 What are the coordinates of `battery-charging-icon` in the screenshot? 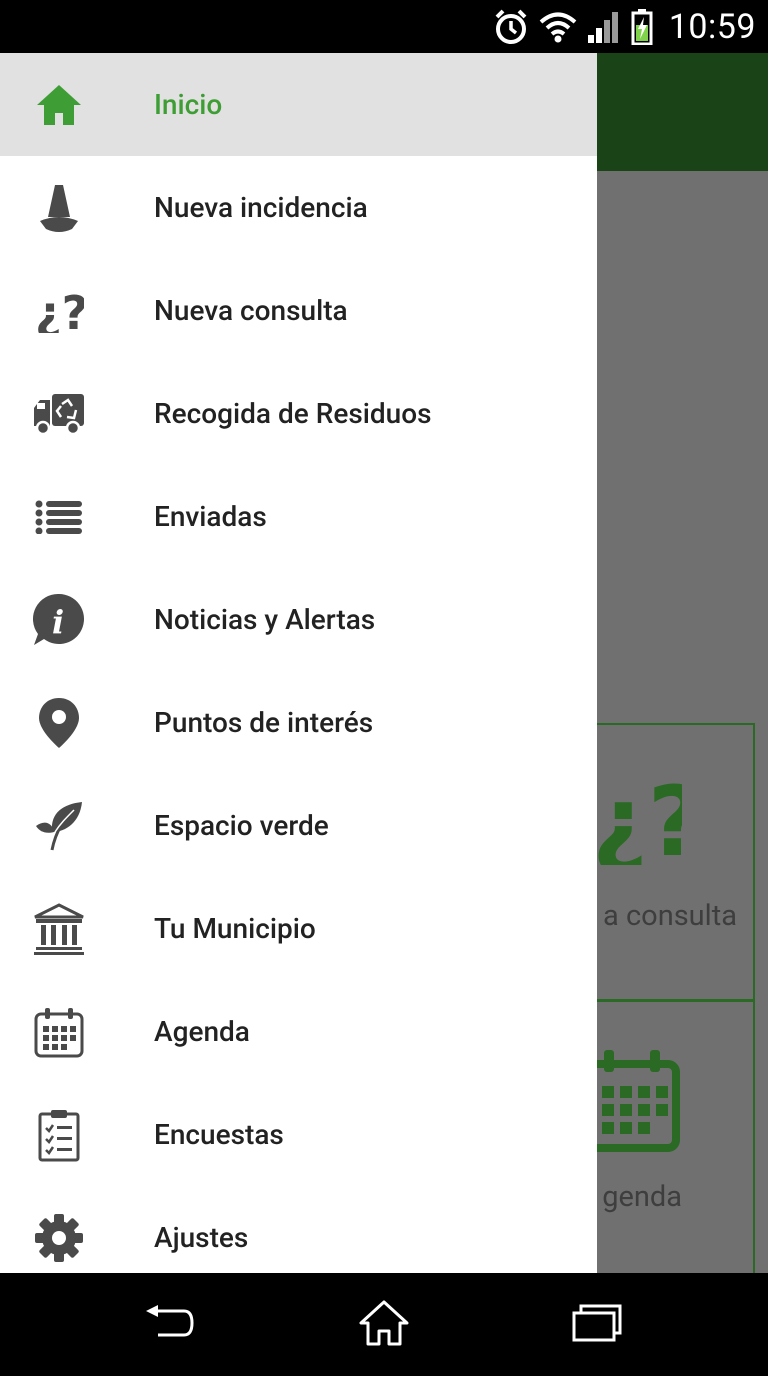 It's located at (642, 26).